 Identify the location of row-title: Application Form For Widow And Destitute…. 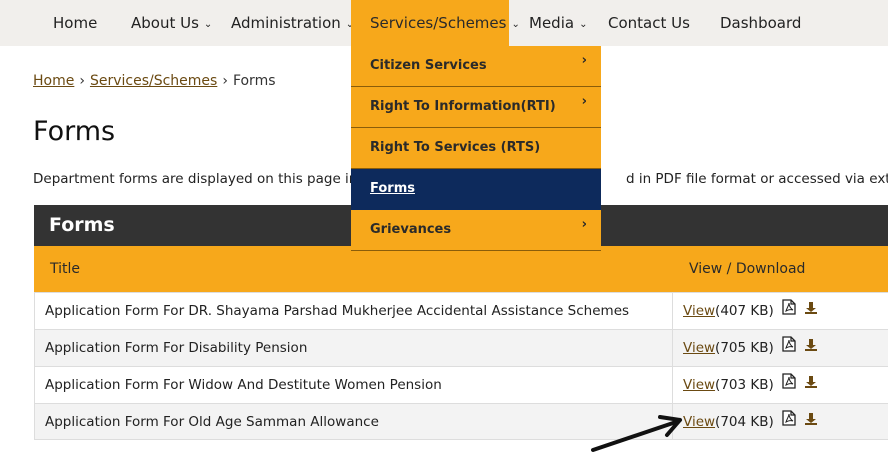
(353, 385).